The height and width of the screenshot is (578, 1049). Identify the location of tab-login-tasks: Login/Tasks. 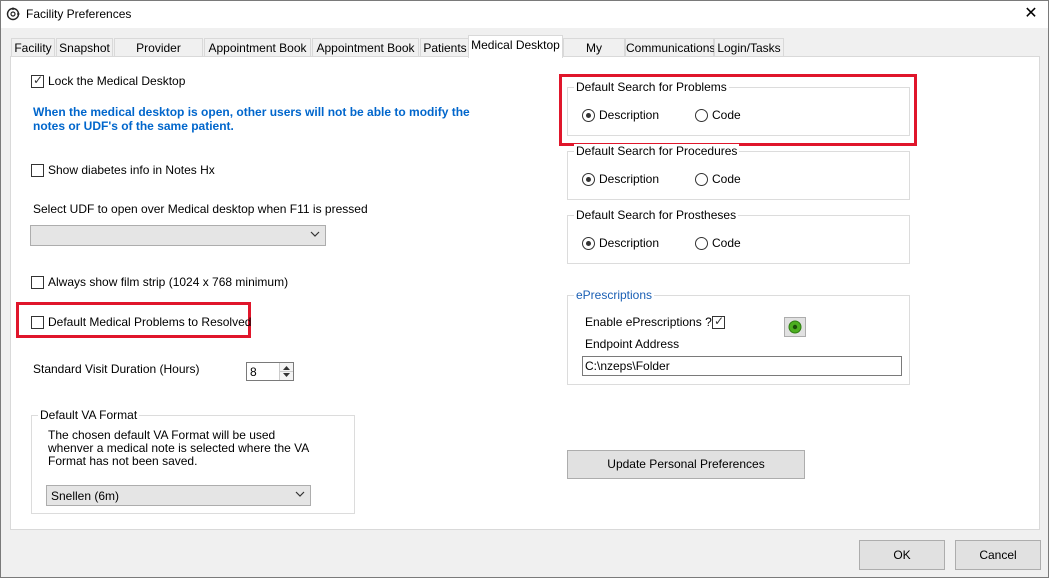
(749, 47).